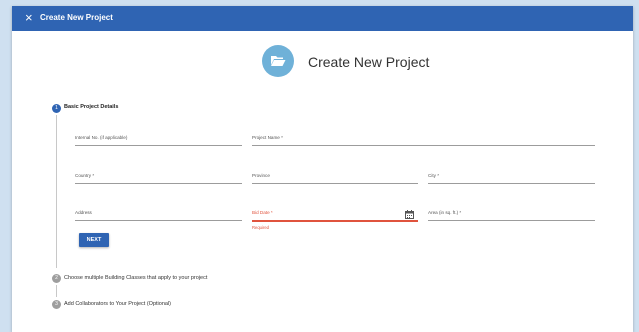  I want to click on step-3-indicator: 3, so click(56, 304).